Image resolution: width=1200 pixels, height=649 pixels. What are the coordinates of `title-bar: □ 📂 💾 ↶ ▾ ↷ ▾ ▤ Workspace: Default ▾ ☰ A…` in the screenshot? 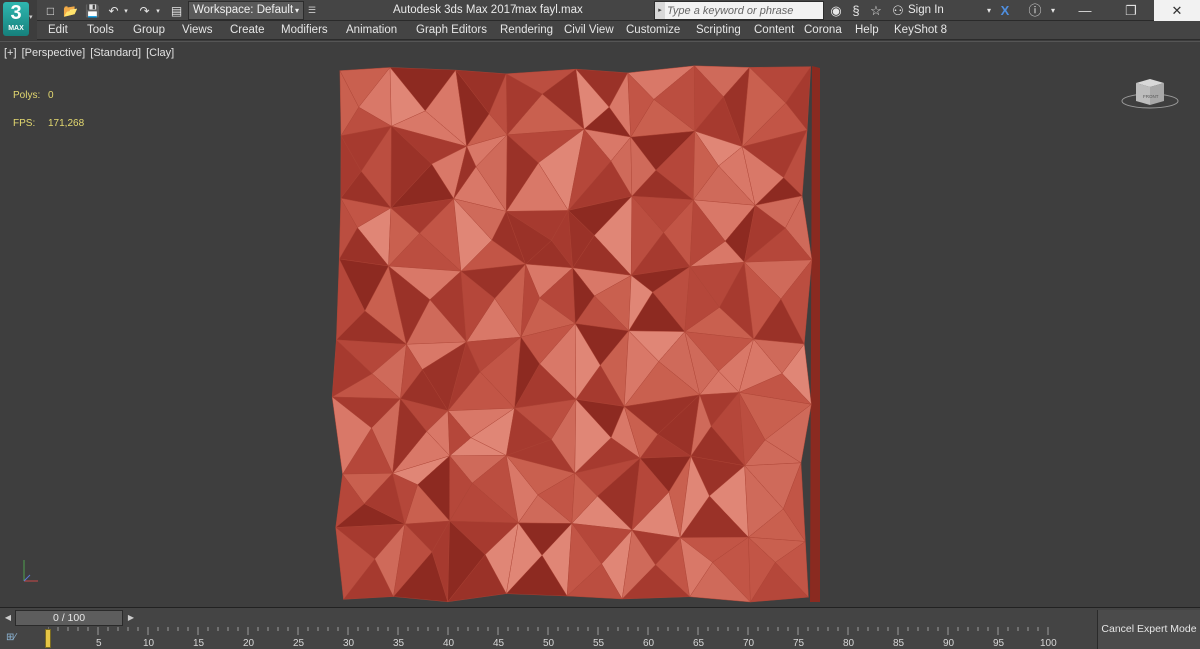 It's located at (600, 10).